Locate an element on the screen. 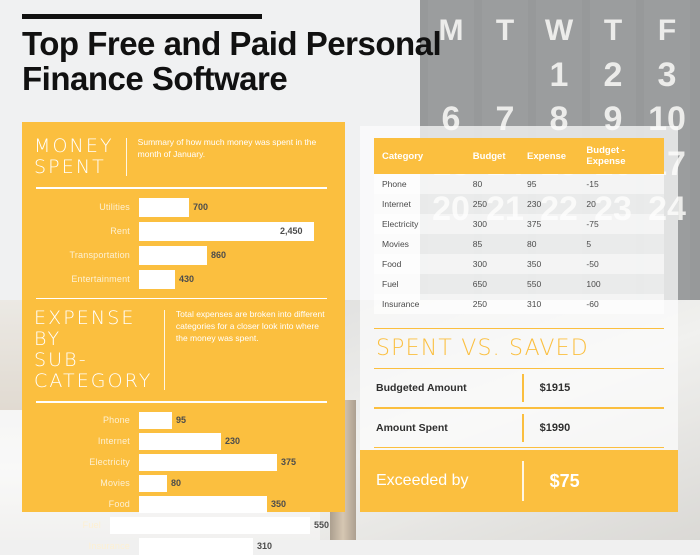 Image resolution: width=700 pixels, height=555 pixels. amount-spent-row: Amount Spent $1990 is located at coordinates (519, 428).